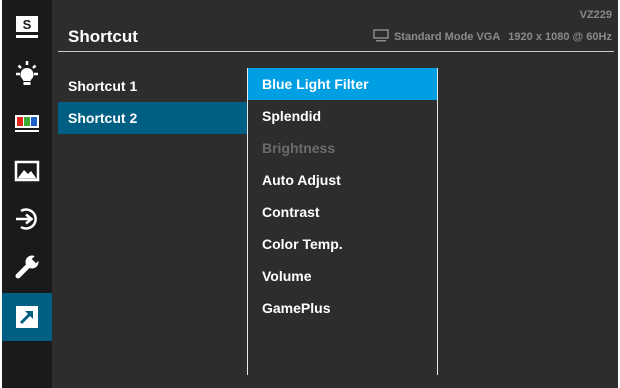  Describe the element at coordinates (595, 15) in the screenshot. I see `model-name: VZ229` at that location.